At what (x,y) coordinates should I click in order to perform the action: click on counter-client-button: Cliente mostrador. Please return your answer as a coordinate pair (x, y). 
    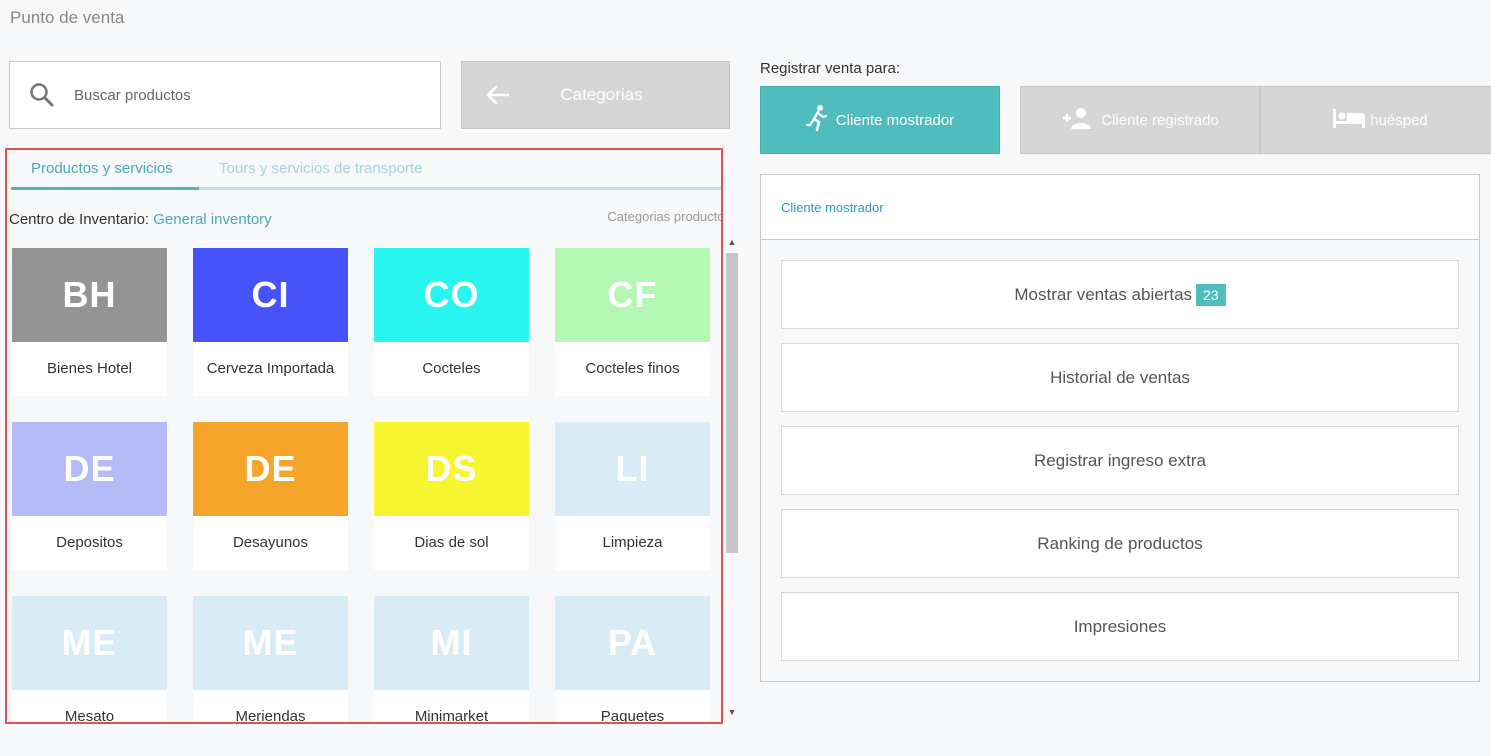
    Looking at the image, I should click on (880, 120).